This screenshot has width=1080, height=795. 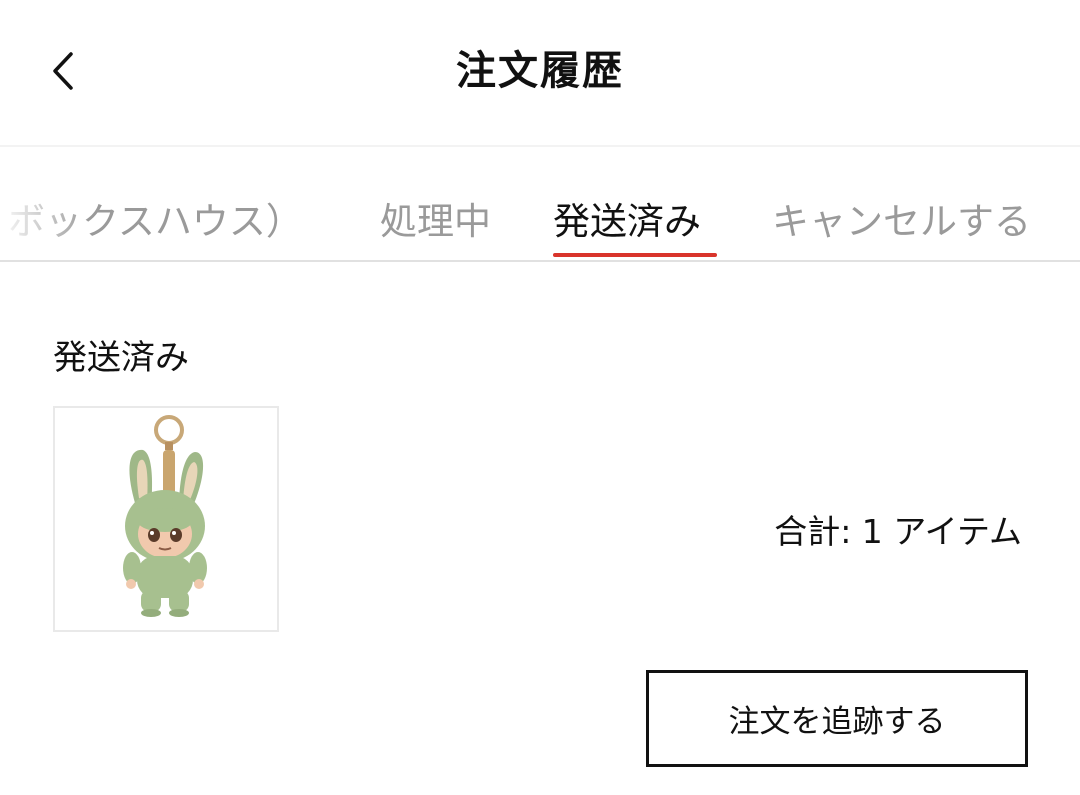 I want to click on product-thumbnail, so click(x=166, y=519).